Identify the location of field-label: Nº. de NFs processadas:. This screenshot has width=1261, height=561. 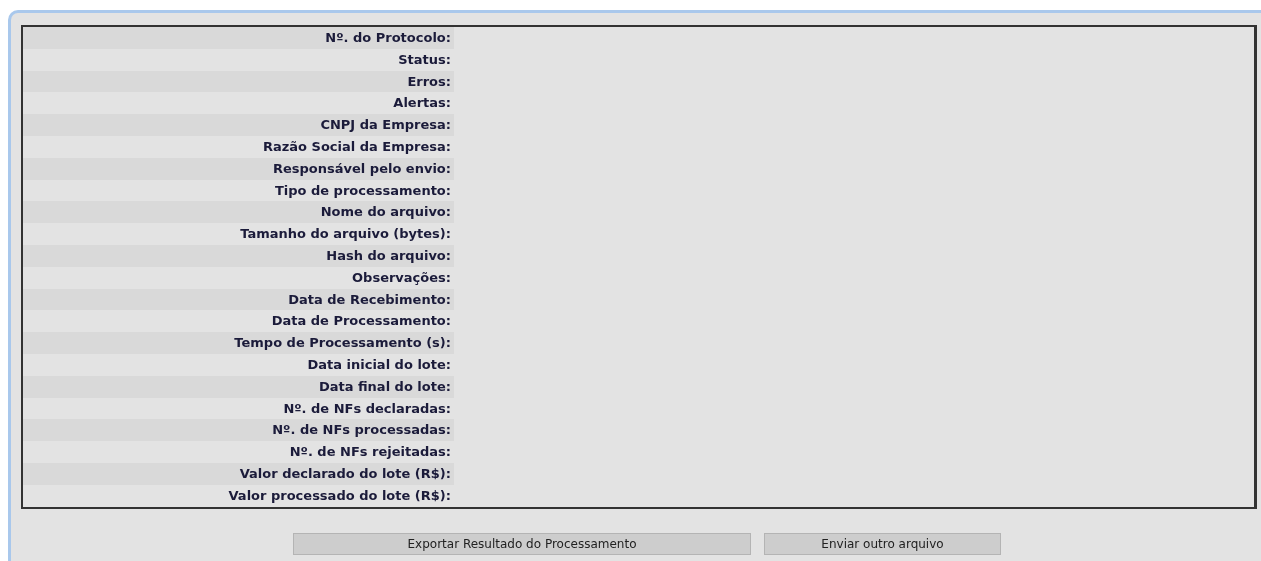
(238, 430).